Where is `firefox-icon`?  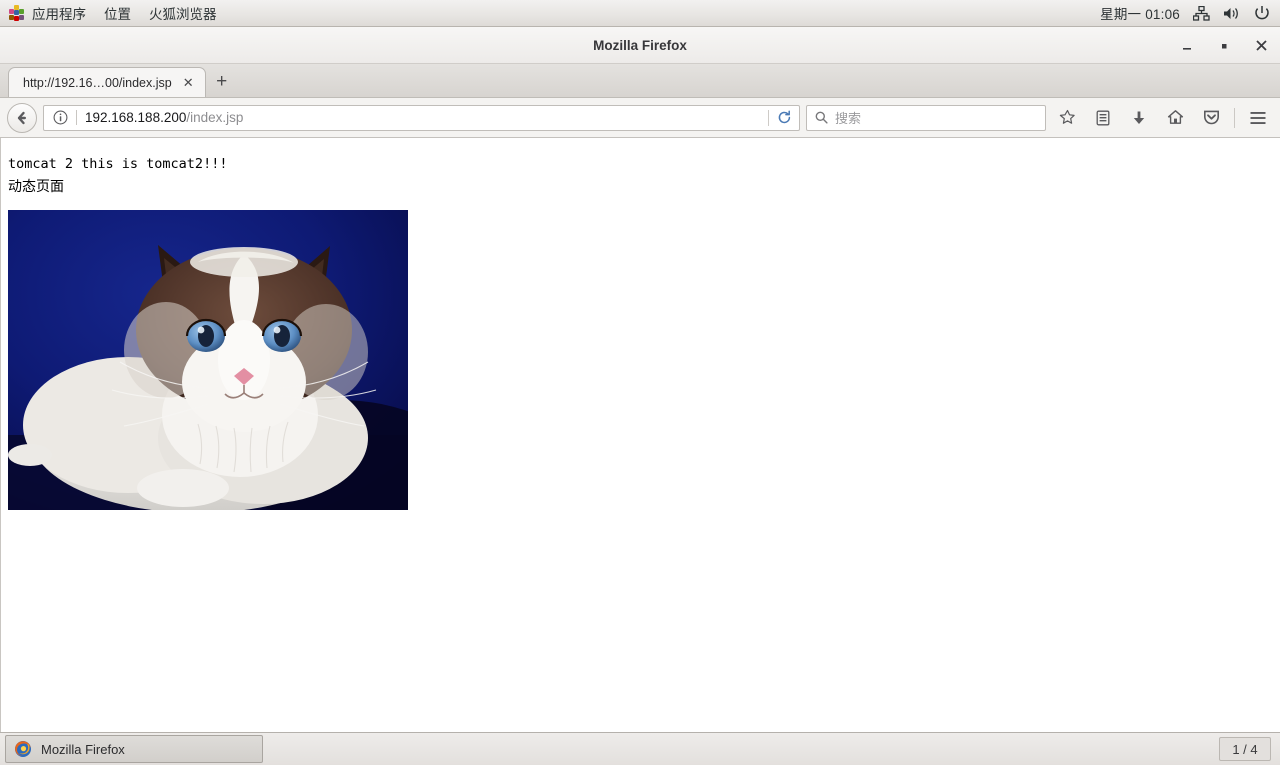 firefox-icon is located at coordinates (23, 749).